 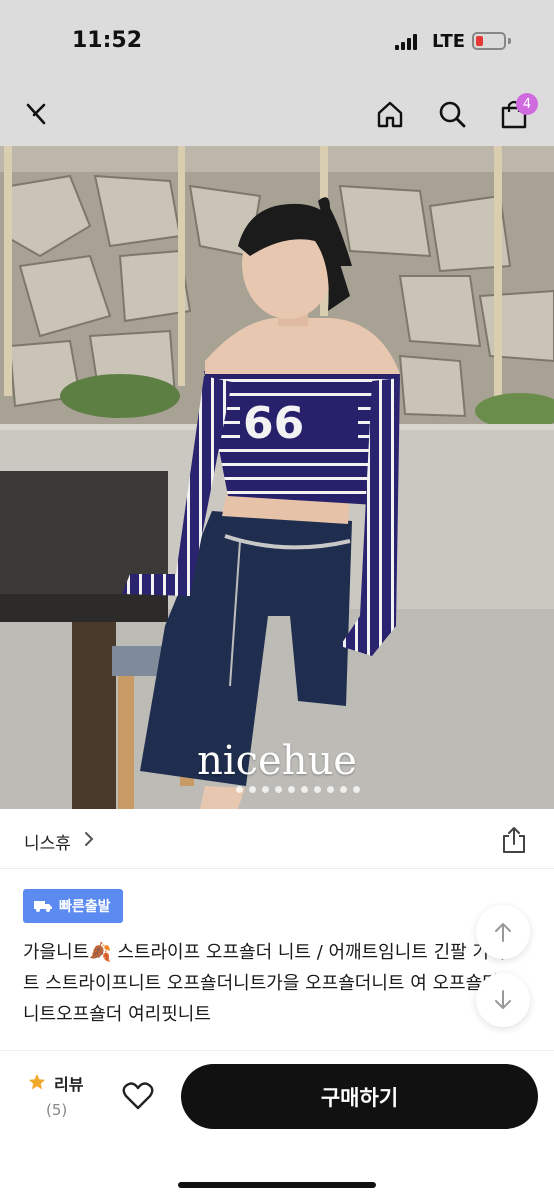 I want to click on svg-text: 66, so click(x=273, y=423).